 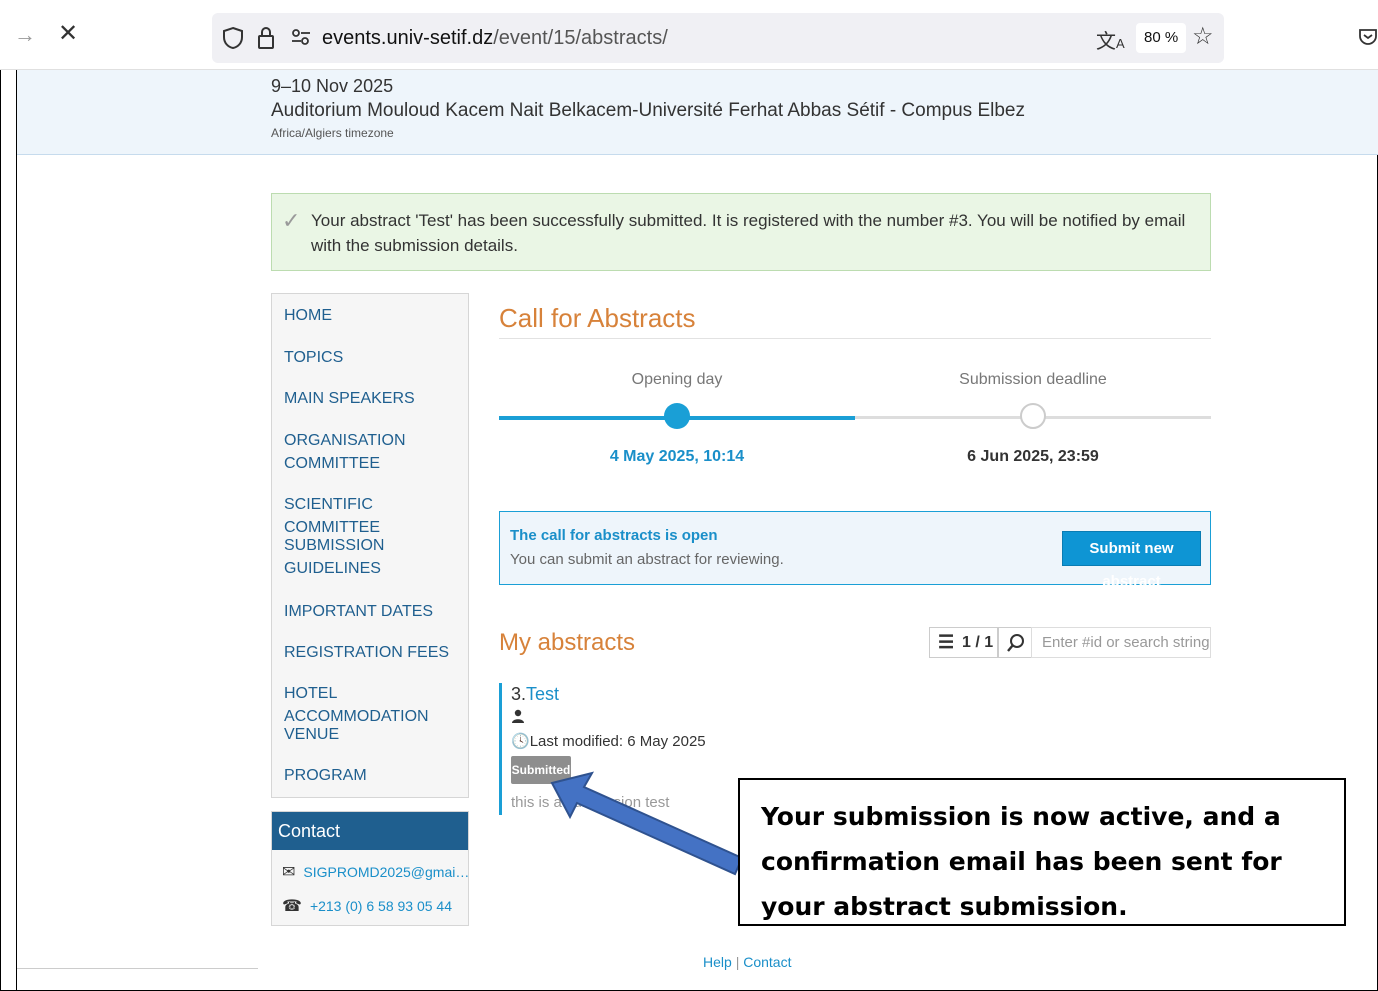 I want to click on url-text: events.univ-setif.dz/event/15/abstracts/, so click(x=495, y=38).